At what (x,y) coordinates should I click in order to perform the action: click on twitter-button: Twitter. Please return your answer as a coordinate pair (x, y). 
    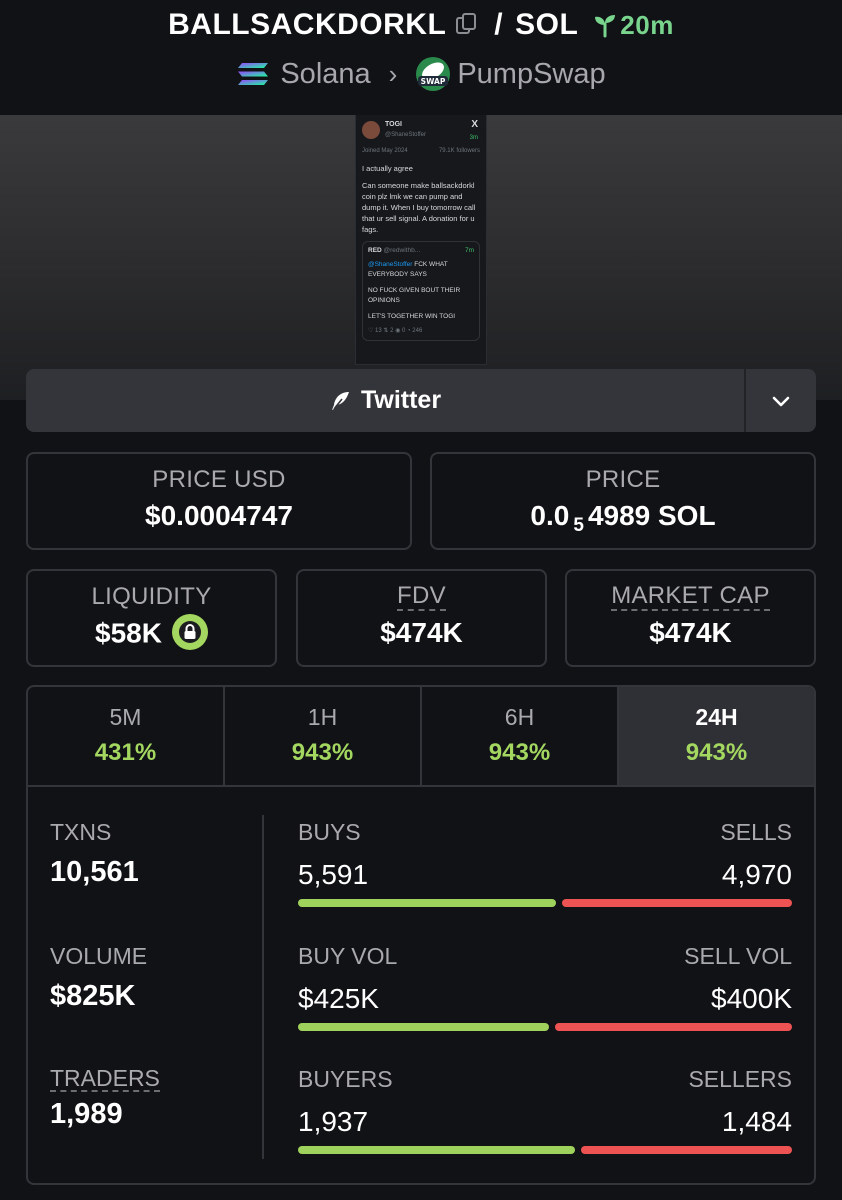
    Looking at the image, I should click on (385, 400).